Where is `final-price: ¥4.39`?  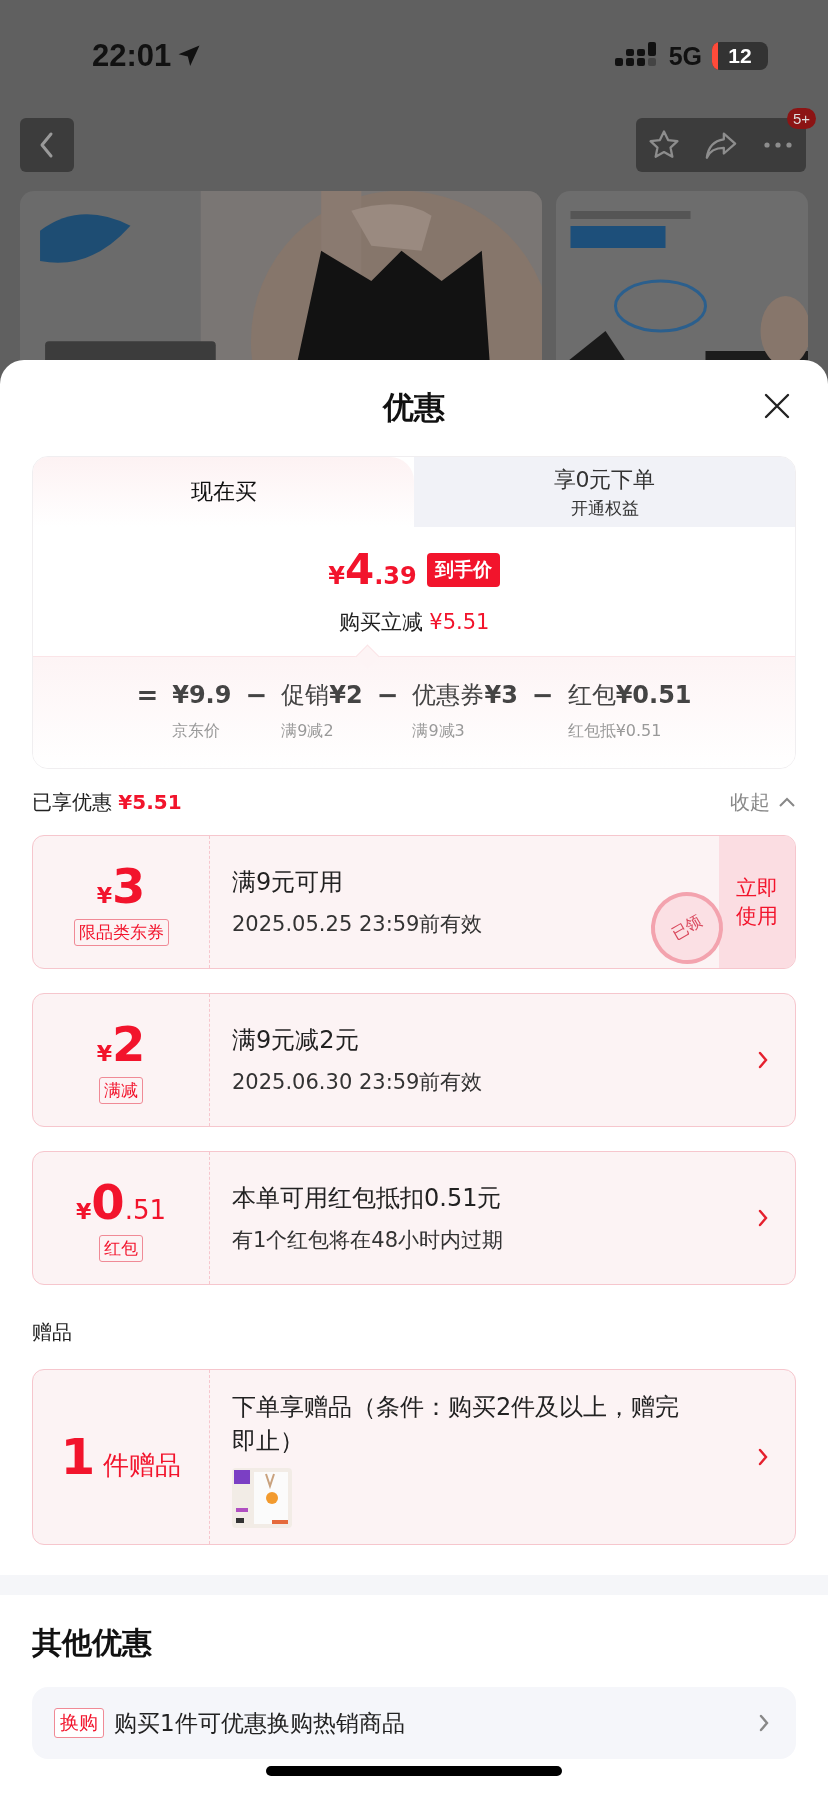
final-price: ¥4.39 is located at coordinates (372, 569).